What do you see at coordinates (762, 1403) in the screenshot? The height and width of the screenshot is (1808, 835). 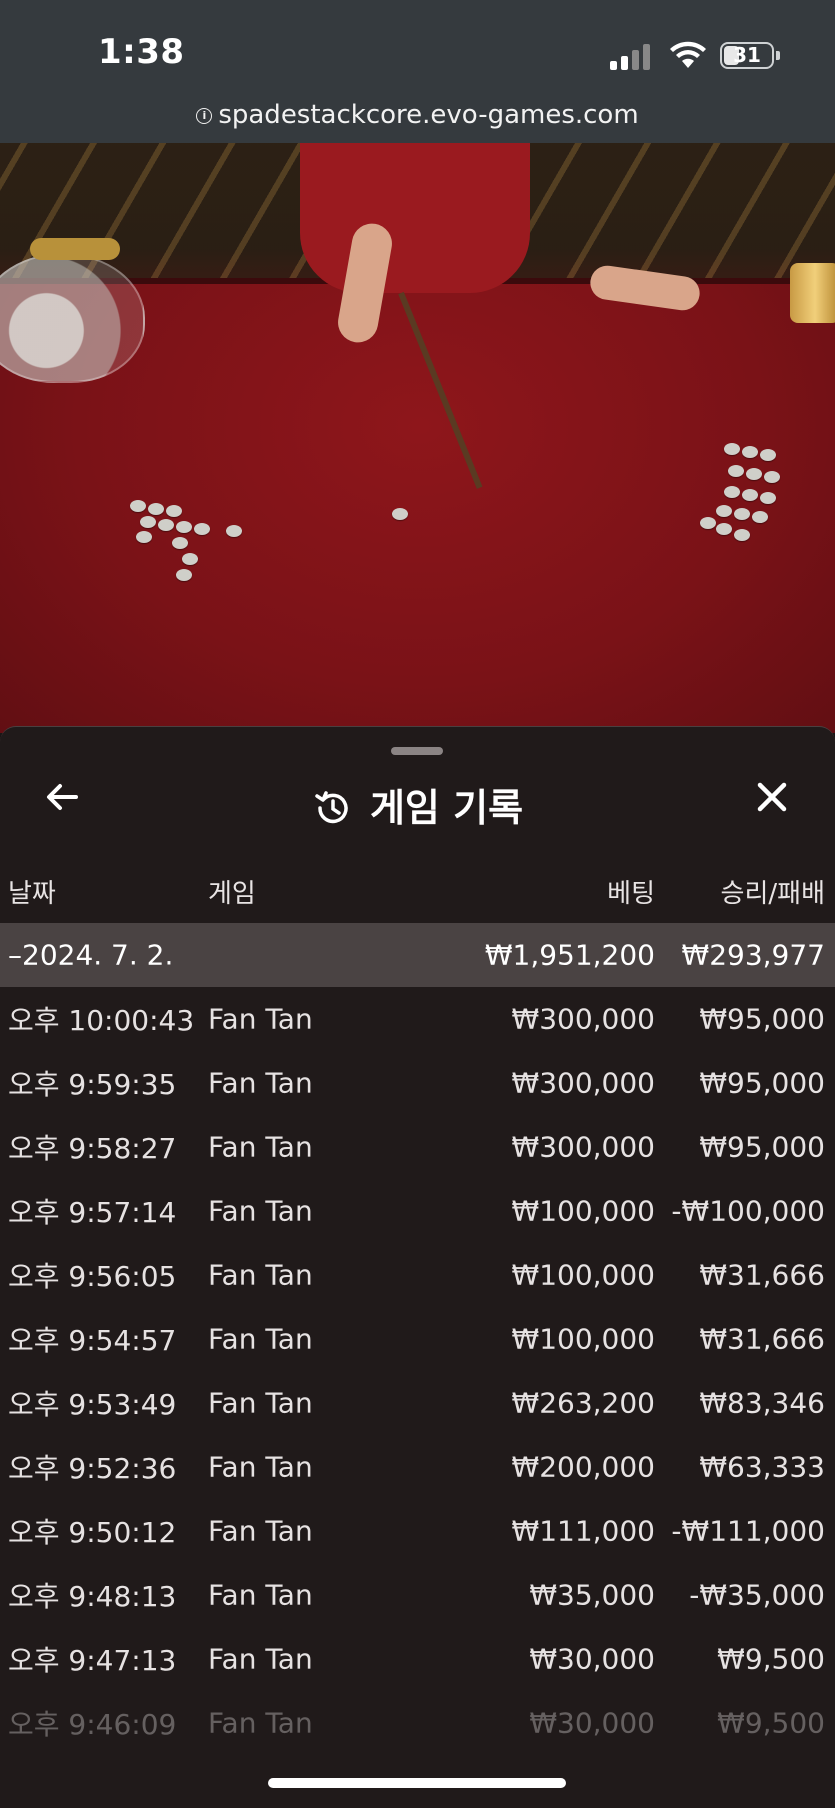 I see `row-result: ₩83,346` at bounding box center [762, 1403].